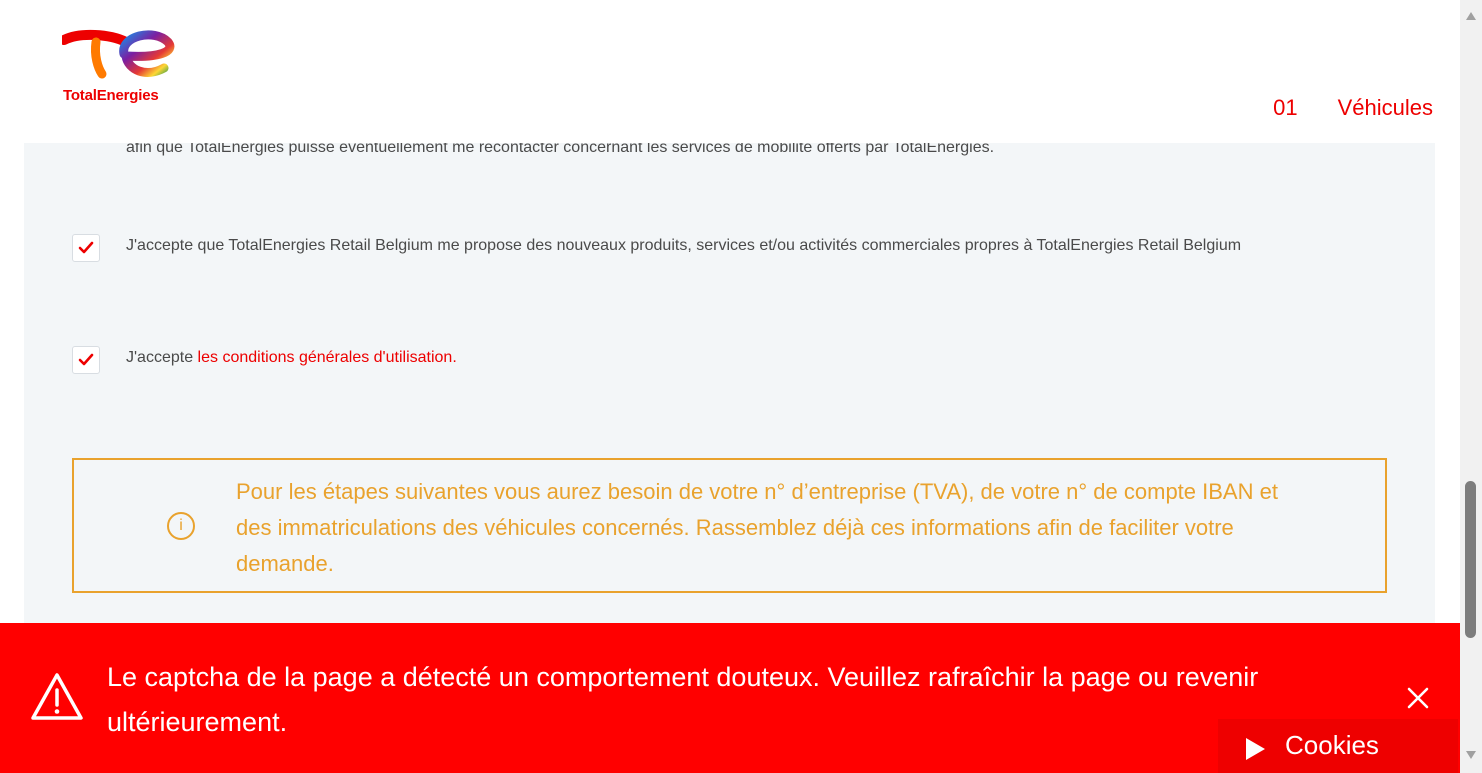 The width and height of the screenshot is (1482, 773). I want to click on totalenergies-logo: TotalEnergies, so click(118, 67).